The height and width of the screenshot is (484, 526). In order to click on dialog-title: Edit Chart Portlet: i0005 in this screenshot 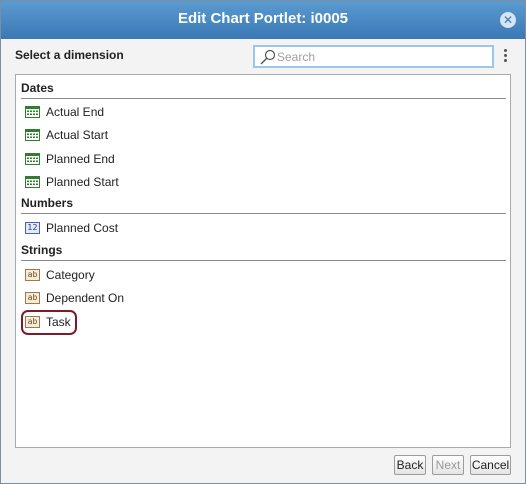, I will do `click(263, 18)`.